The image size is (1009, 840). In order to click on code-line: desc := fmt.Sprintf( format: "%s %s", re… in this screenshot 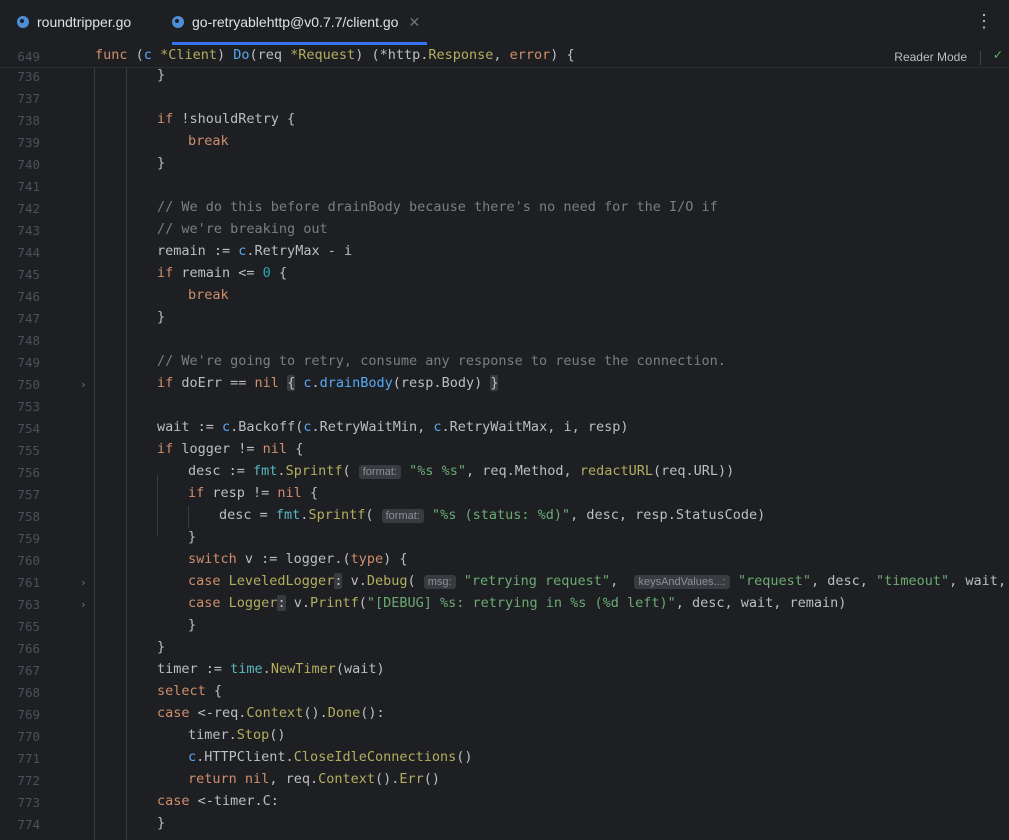, I will do `click(414, 471)`.